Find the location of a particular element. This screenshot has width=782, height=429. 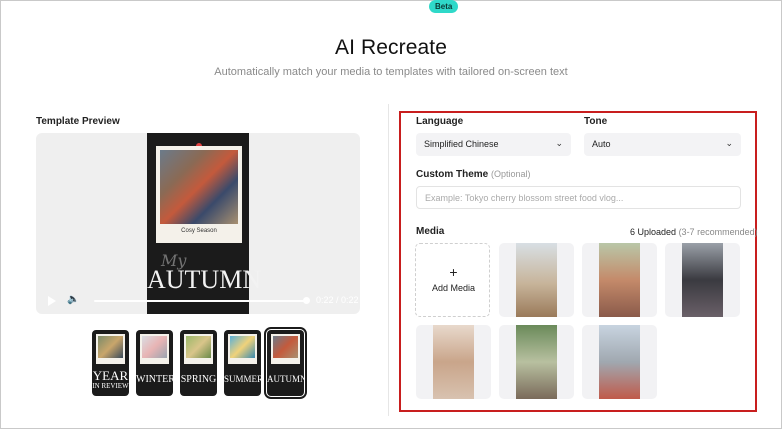

thumb-title: SPRING is located at coordinates (198, 379).